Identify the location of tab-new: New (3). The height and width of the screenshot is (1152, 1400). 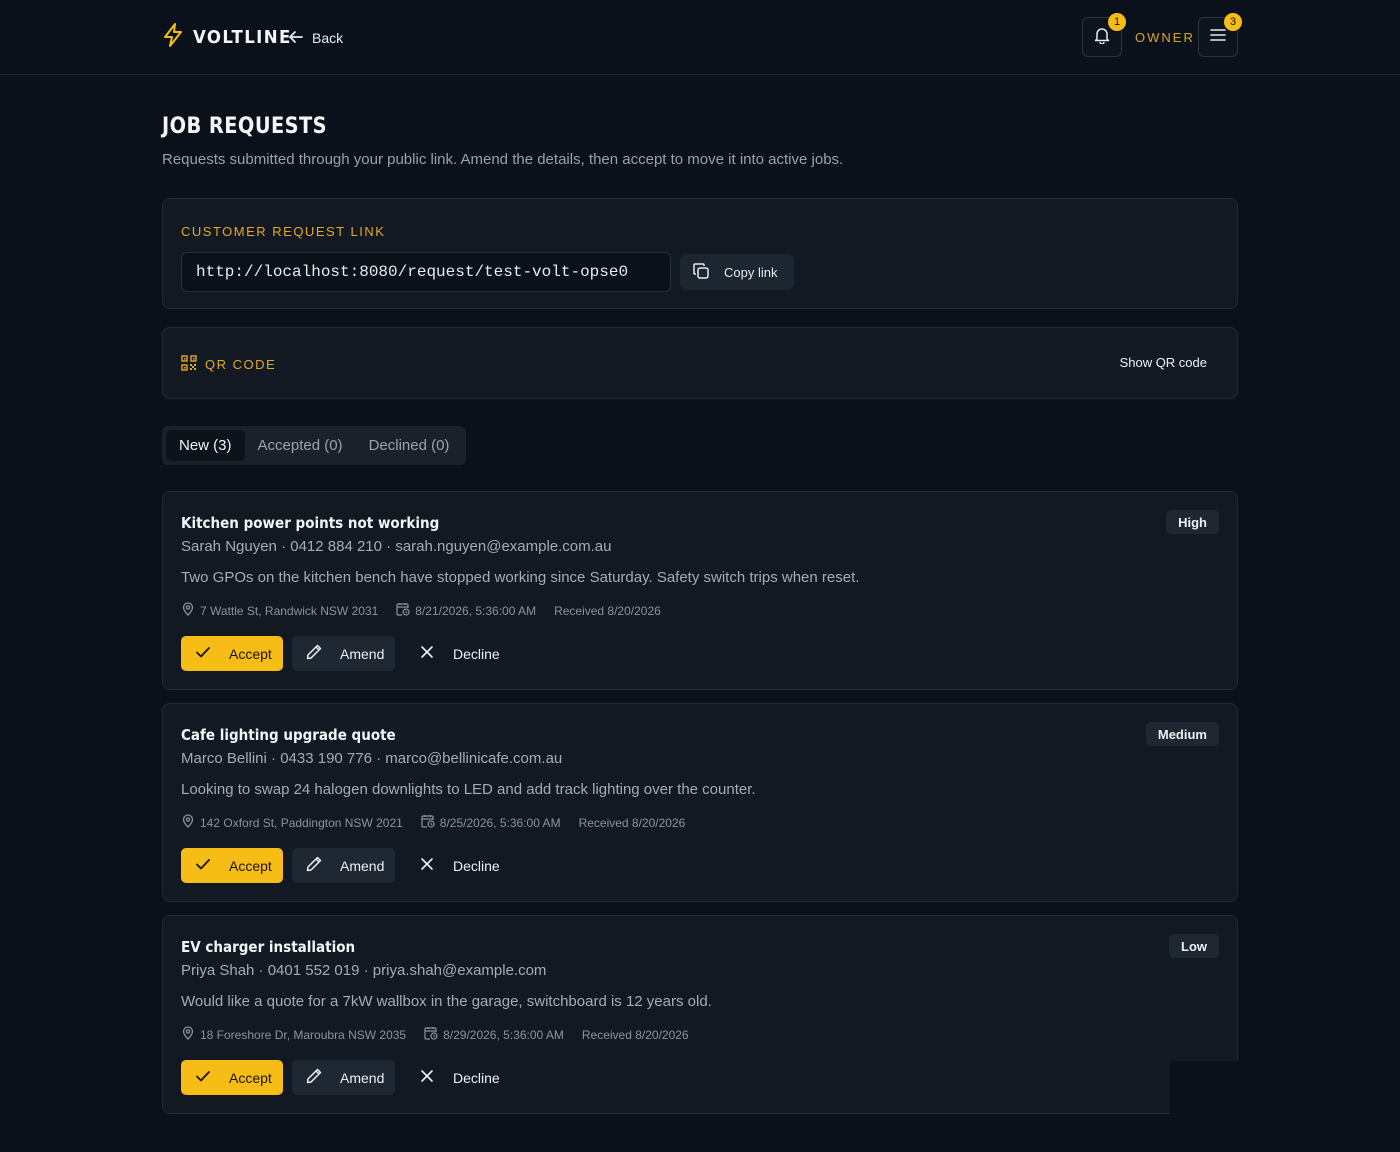
(205, 445).